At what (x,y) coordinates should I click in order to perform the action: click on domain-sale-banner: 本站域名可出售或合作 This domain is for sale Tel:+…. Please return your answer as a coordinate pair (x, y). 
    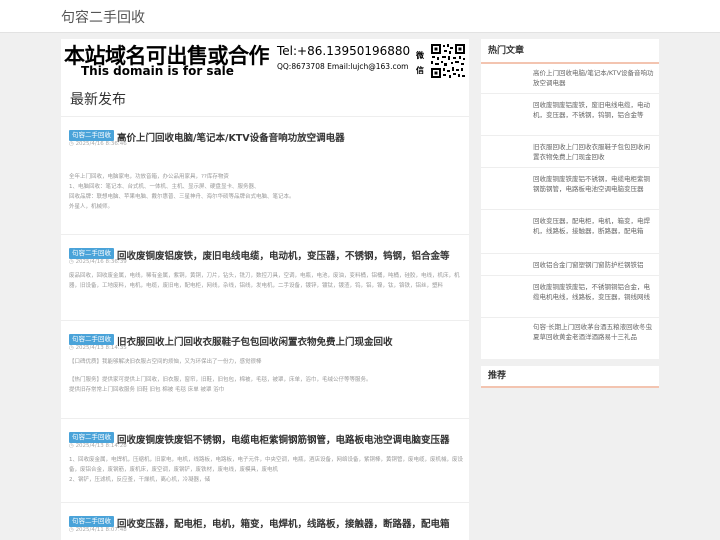
    Looking at the image, I should click on (265, 60).